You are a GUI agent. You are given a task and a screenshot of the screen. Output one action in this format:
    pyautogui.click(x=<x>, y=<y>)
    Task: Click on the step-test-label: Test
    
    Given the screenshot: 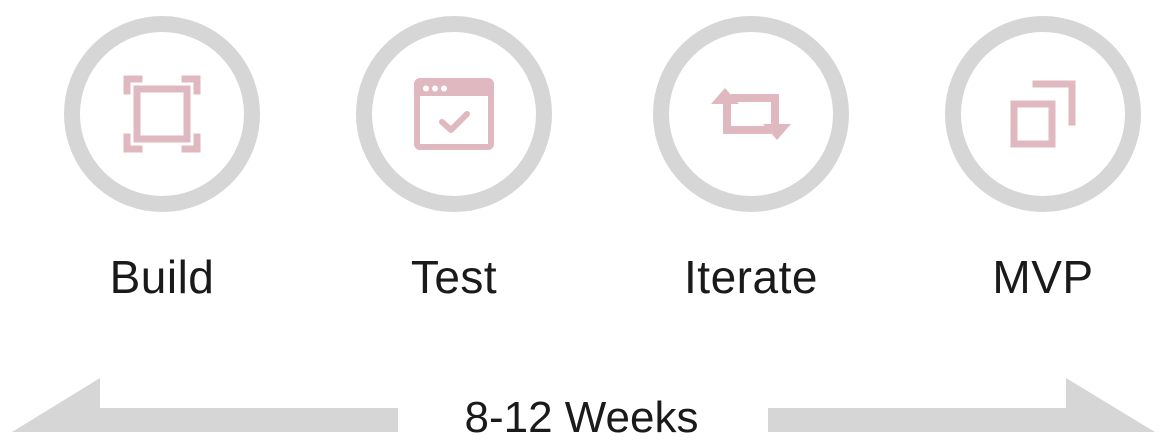 What is the action you would take?
    pyautogui.click(x=454, y=277)
    